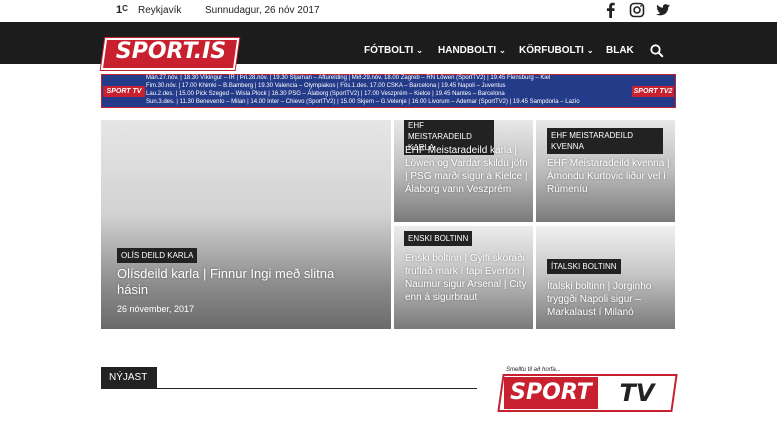  What do you see at coordinates (605, 141) in the screenshot?
I see `category-tag: EHF MEISTARADEILD KVENNA` at bounding box center [605, 141].